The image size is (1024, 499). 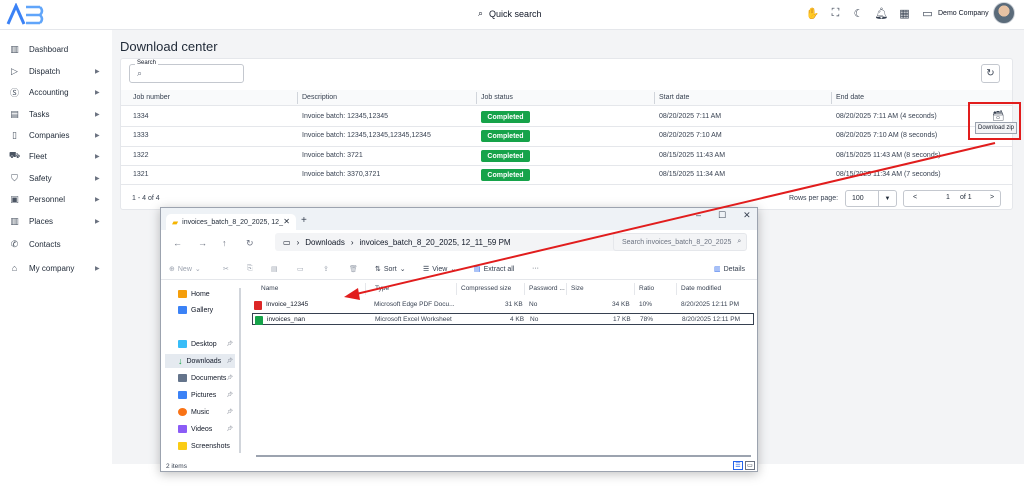 I want to click on nav-documents: Documents 📌︎, so click(x=200, y=378).